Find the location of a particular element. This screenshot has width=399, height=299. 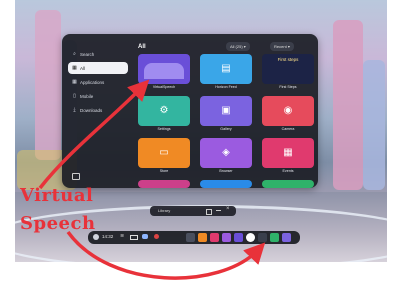

tile-virtualspeech is located at coordinates (164, 69).